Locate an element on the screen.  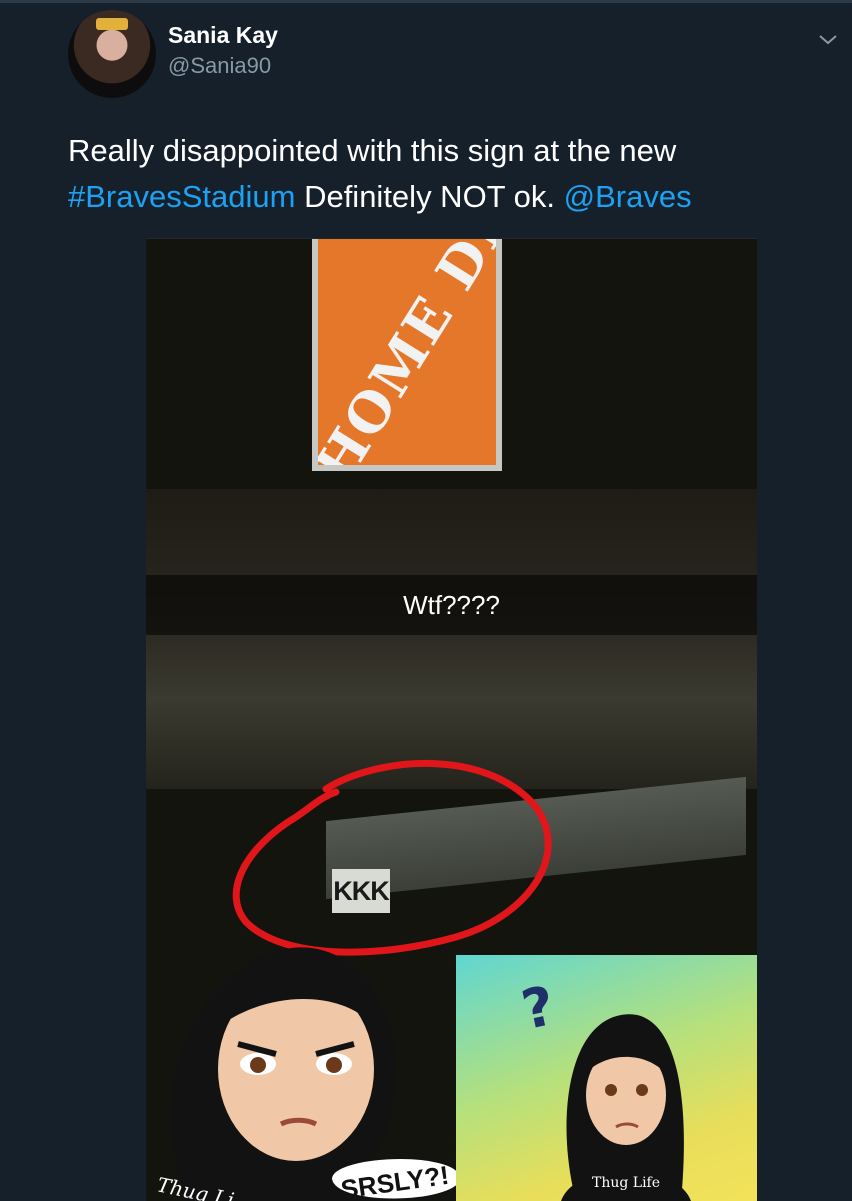
top-divider is located at coordinates (426, 1).